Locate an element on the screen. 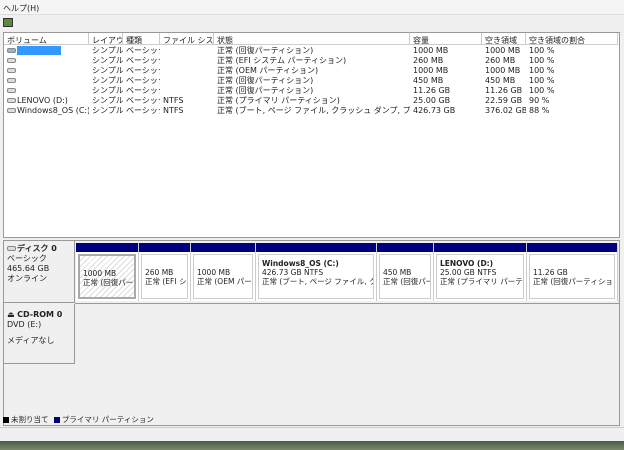  column-header: 種類 is located at coordinates (141, 39).